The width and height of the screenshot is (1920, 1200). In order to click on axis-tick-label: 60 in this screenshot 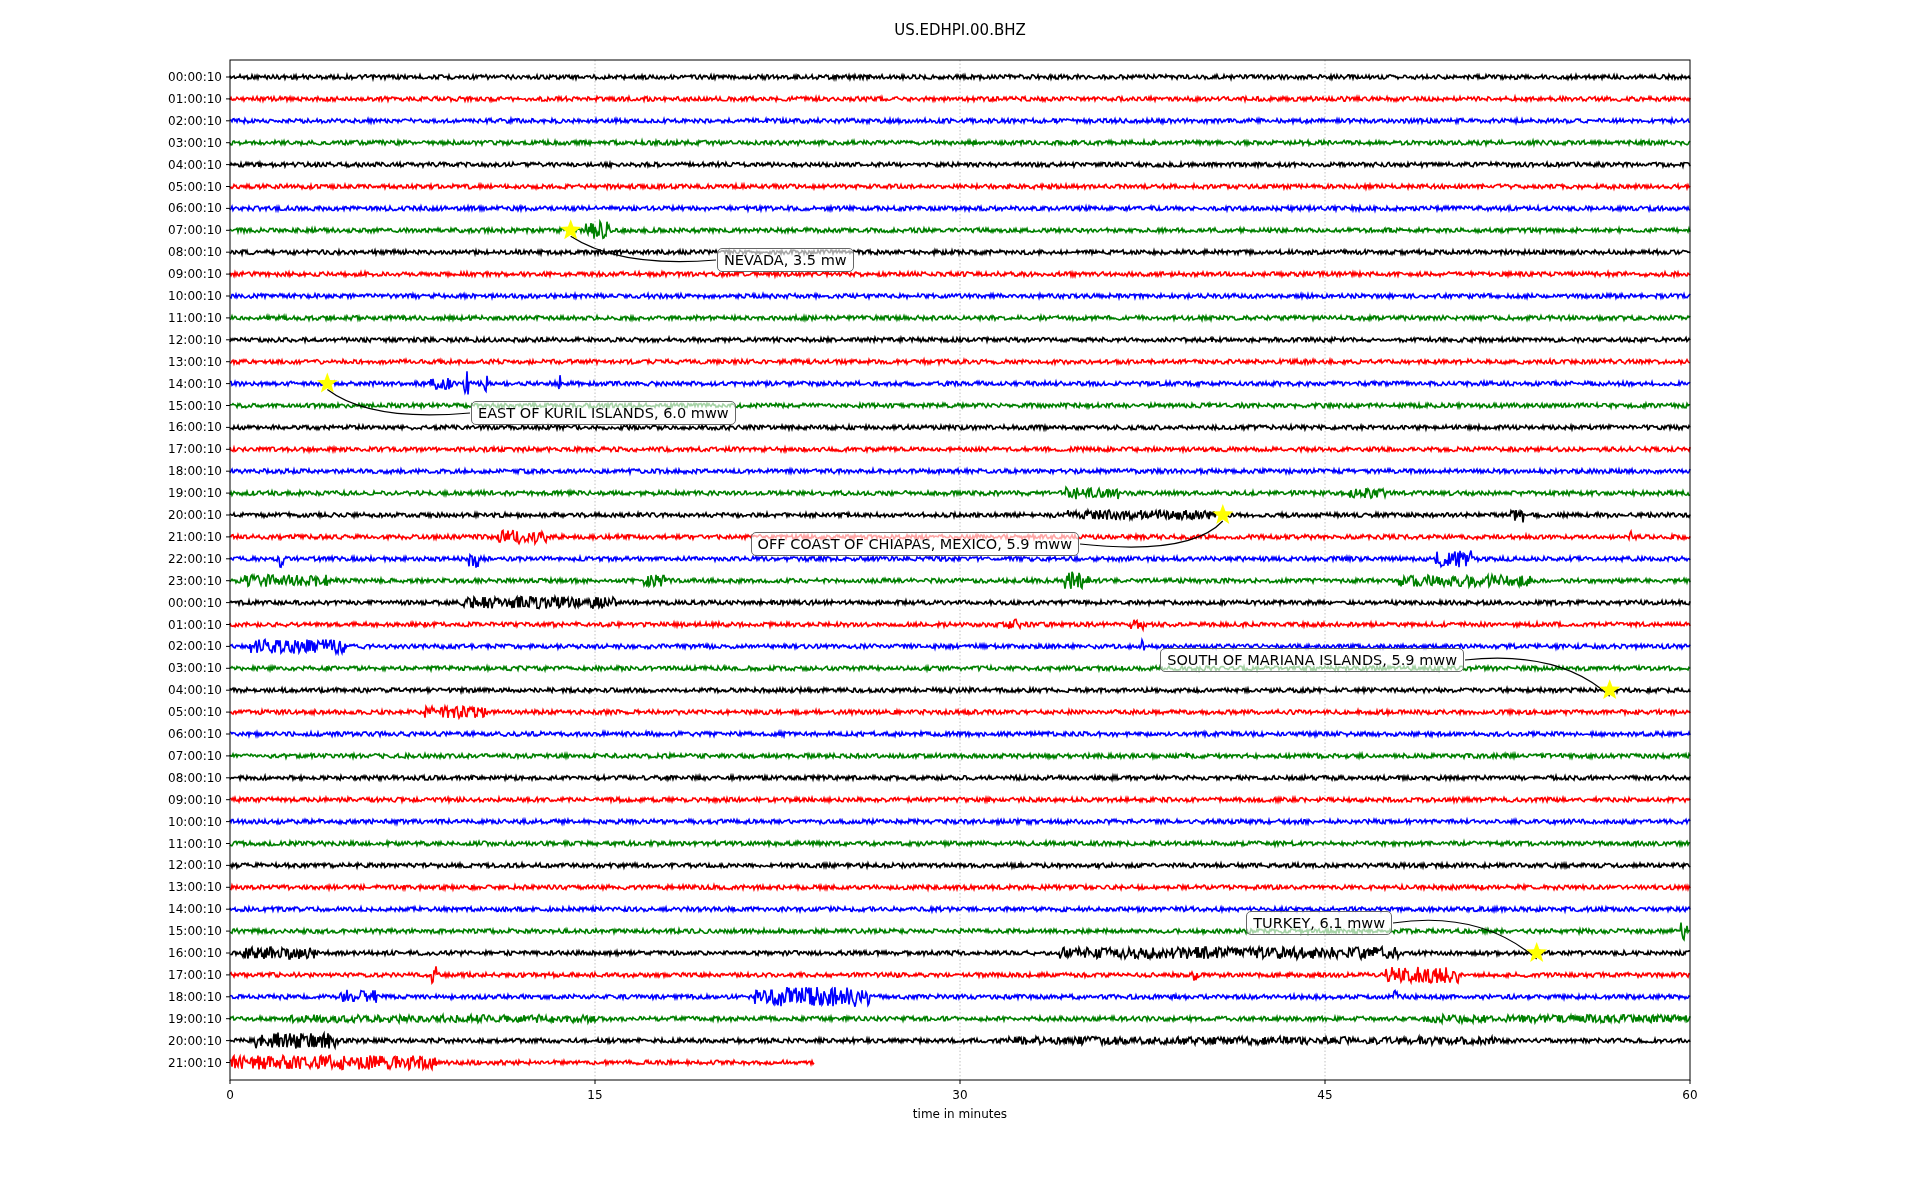, I will do `click(1690, 1095)`.